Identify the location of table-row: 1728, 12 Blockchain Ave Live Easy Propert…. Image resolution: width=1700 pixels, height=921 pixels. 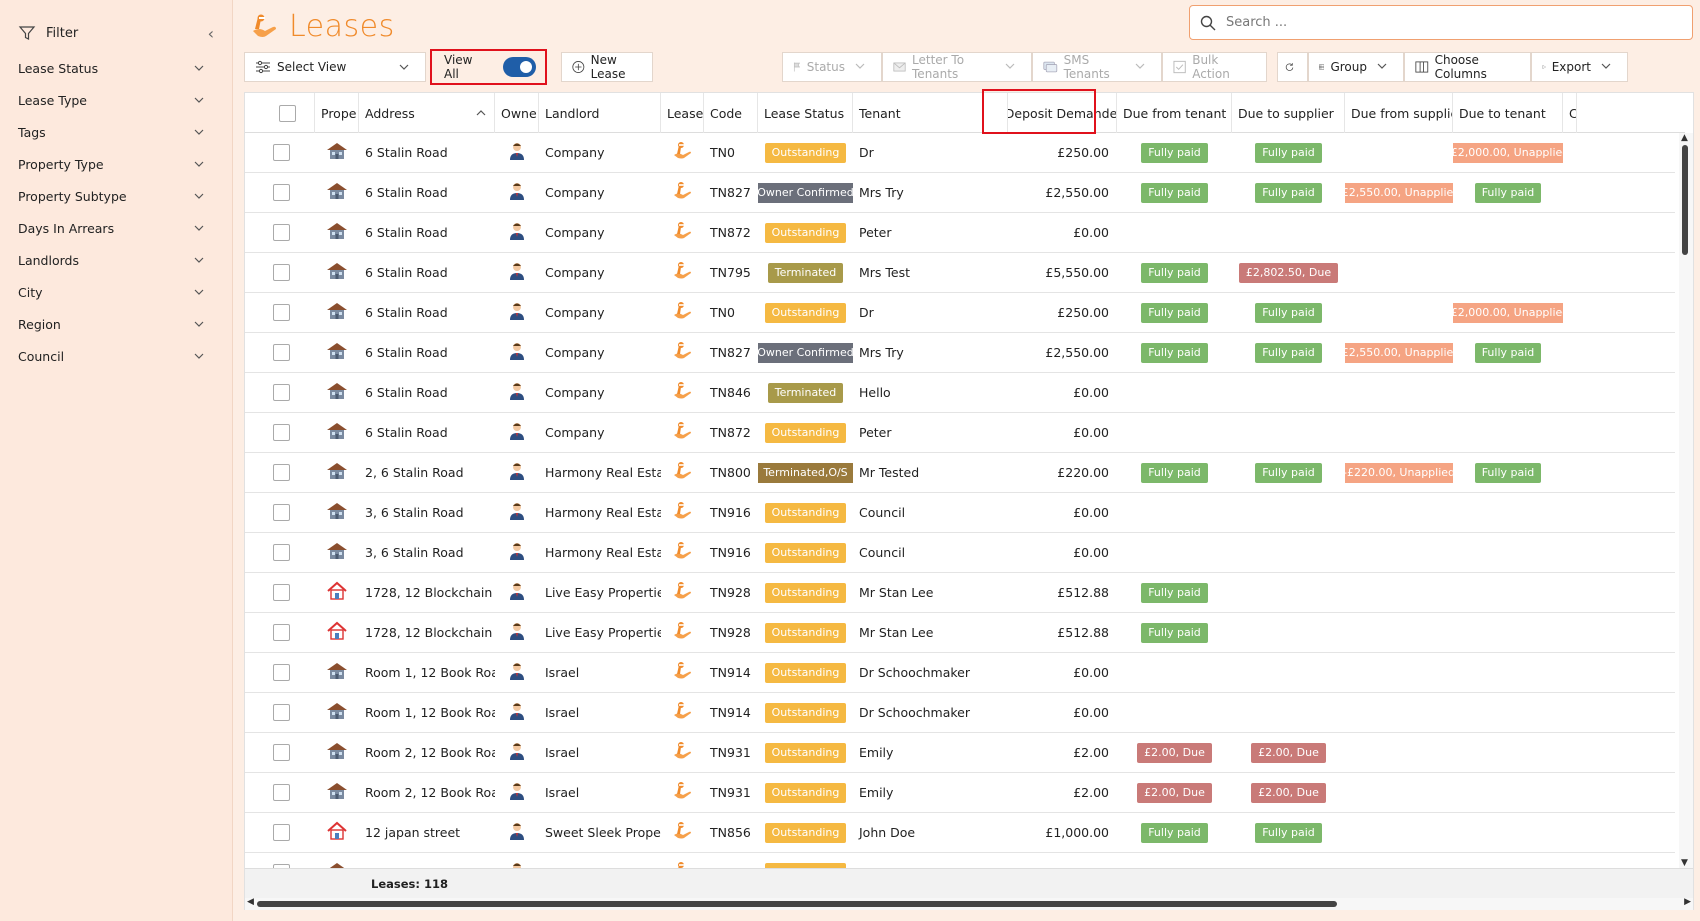
(960, 633).